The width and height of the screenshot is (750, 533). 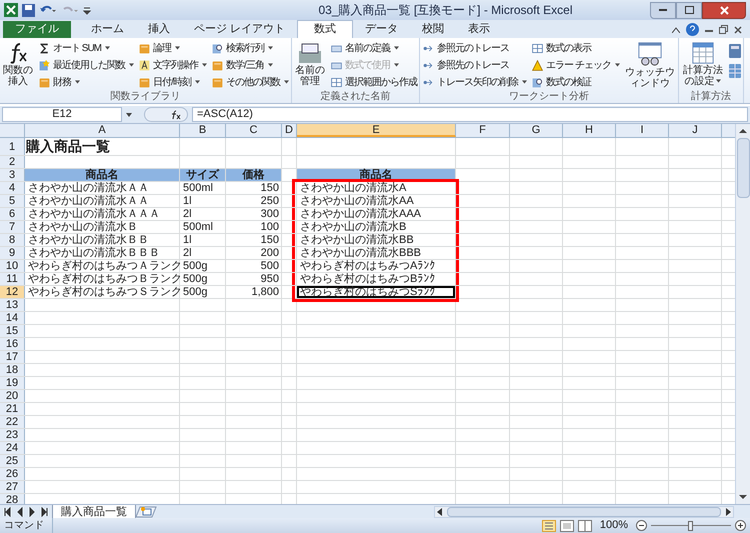 What do you see at coordinates (250, 48) in the screenshot?
I see `ribbon-button: 検索/行列` at bounding box center [250, 48].